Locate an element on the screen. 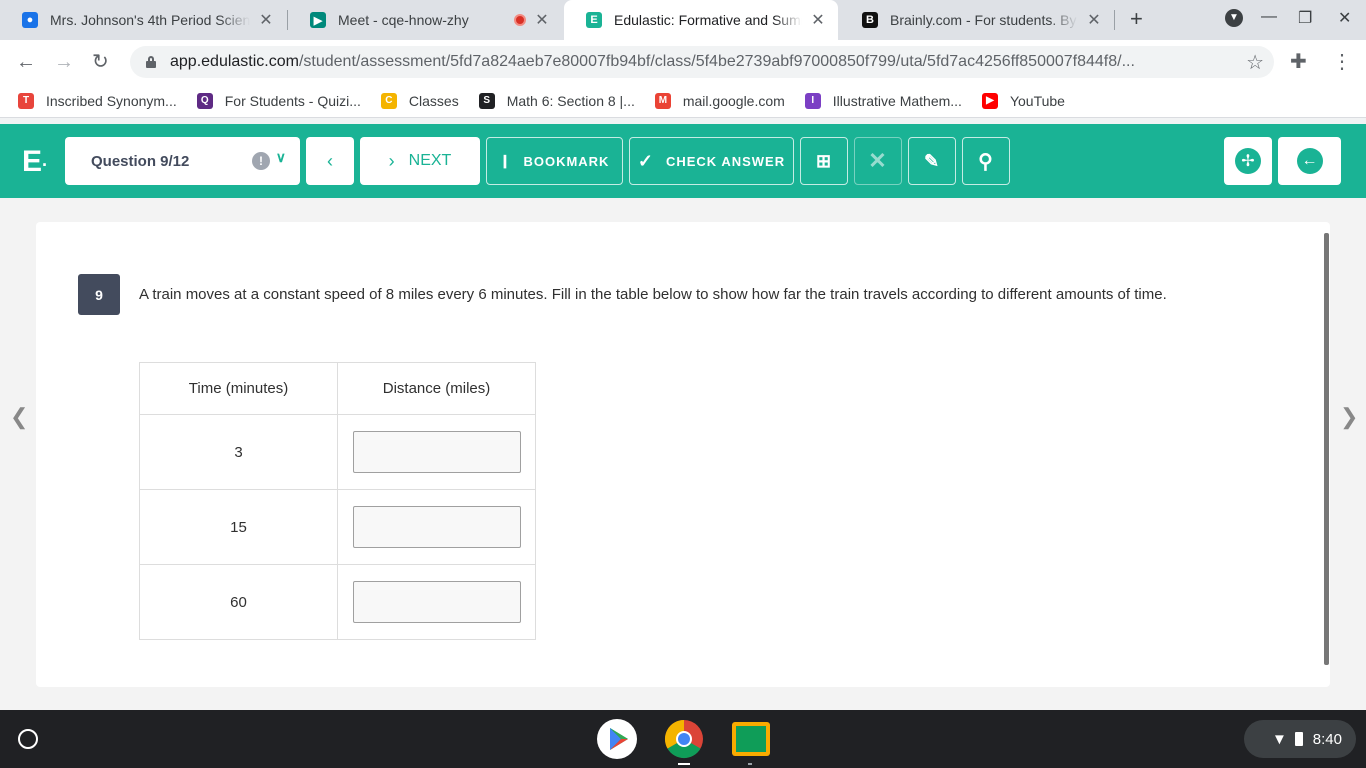 This screenshot has height=768, width=1366. next-button: › NEXT is located at coordinates (420, 161).